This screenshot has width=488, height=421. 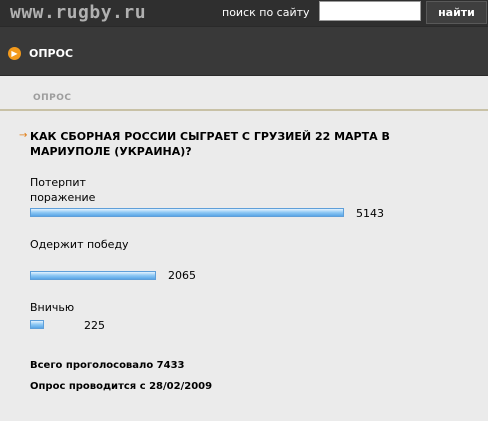 I want to click on breadcrumb-bar: ОПРОС, so click(x=244, y=93).